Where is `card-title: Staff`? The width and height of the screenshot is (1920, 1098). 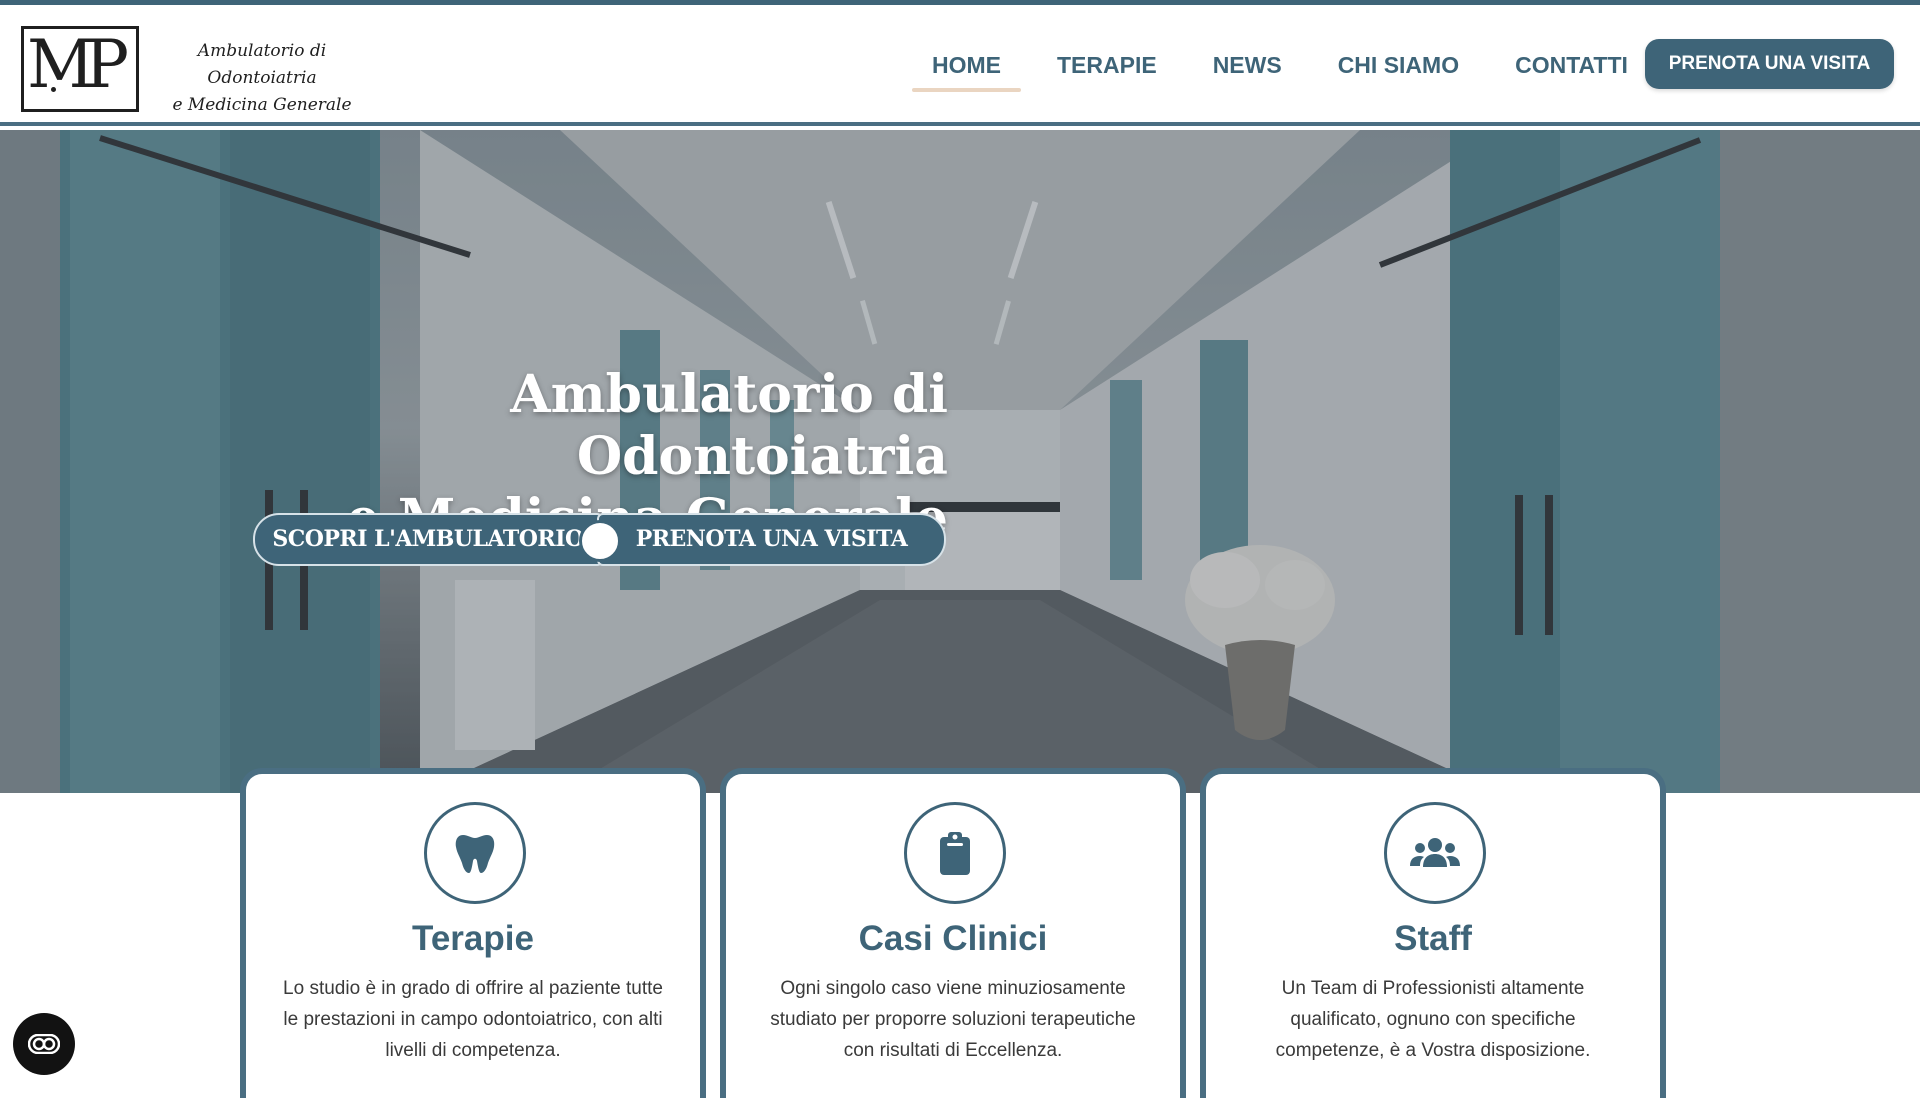
card-title: Staff is located at coordinates (1433, 938).